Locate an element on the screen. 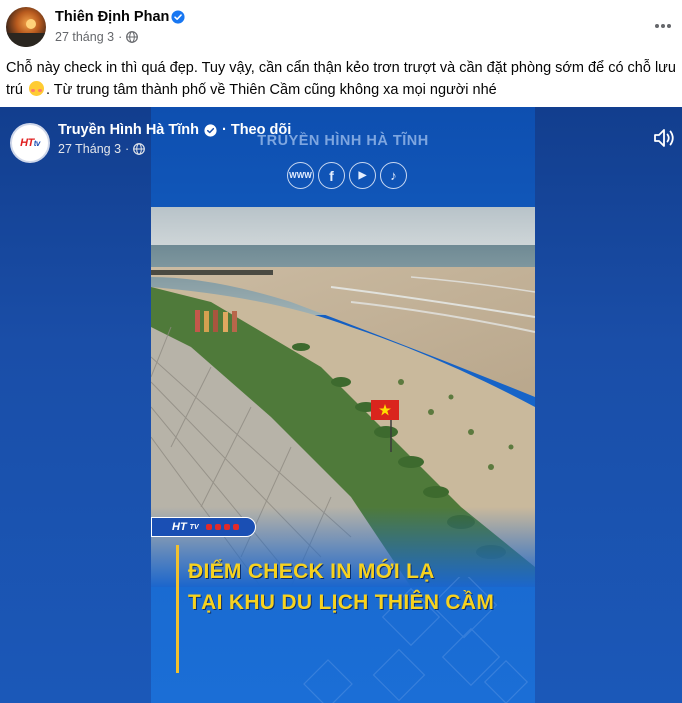 The height and width of the screenshot is (703, 682). shared-meta: 27 Tháng 3 · is located at coordinates (102, 149).